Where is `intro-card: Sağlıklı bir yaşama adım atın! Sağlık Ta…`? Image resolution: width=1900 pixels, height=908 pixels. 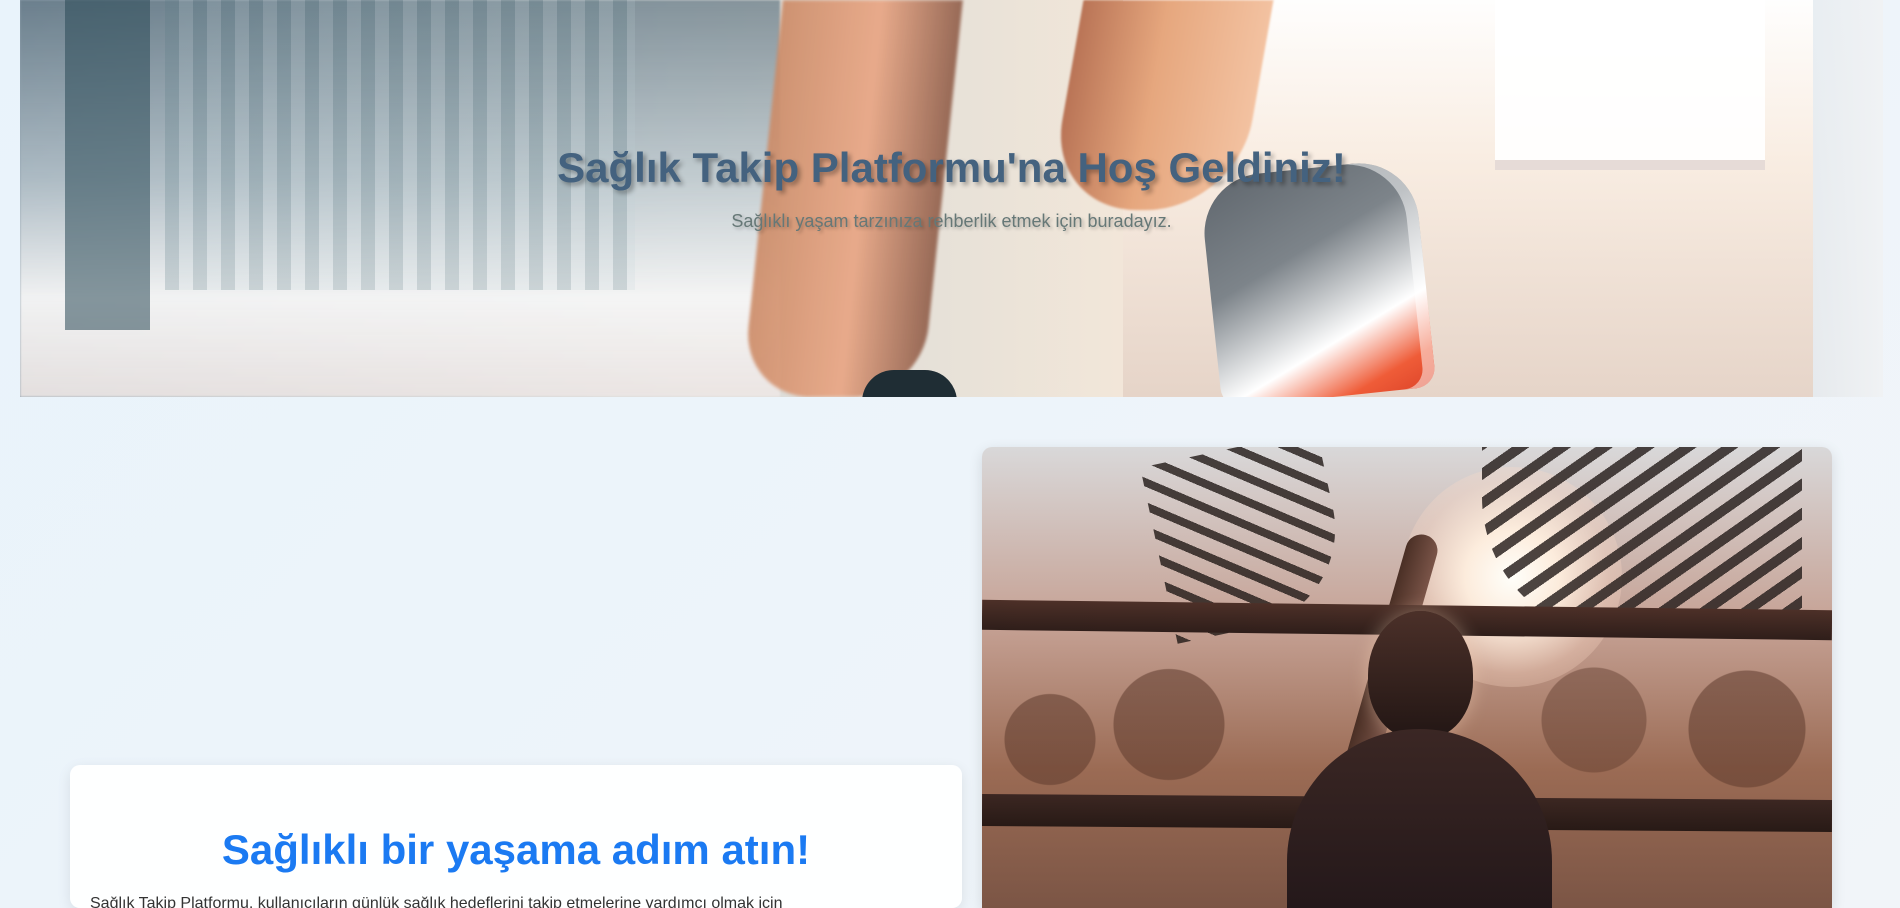 intro-card: Sağlıklı bir yaşama adım atın! Sağlık Ta… is located at coordinates (516, 836).